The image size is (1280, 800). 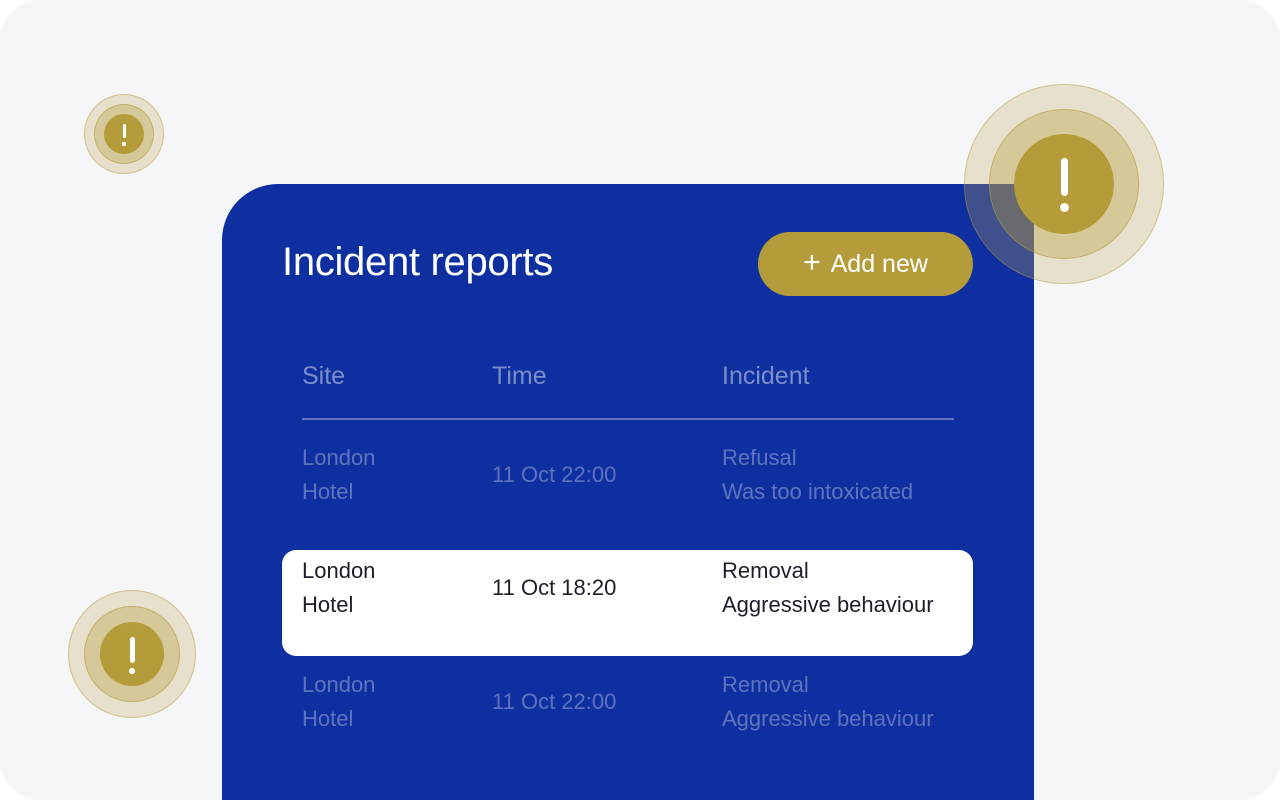 What do you see at coordinates (818, 474) in the screenshot?
I see `cell-incident: Refusal Was too intoxicated` at bounding box center [818, 474].